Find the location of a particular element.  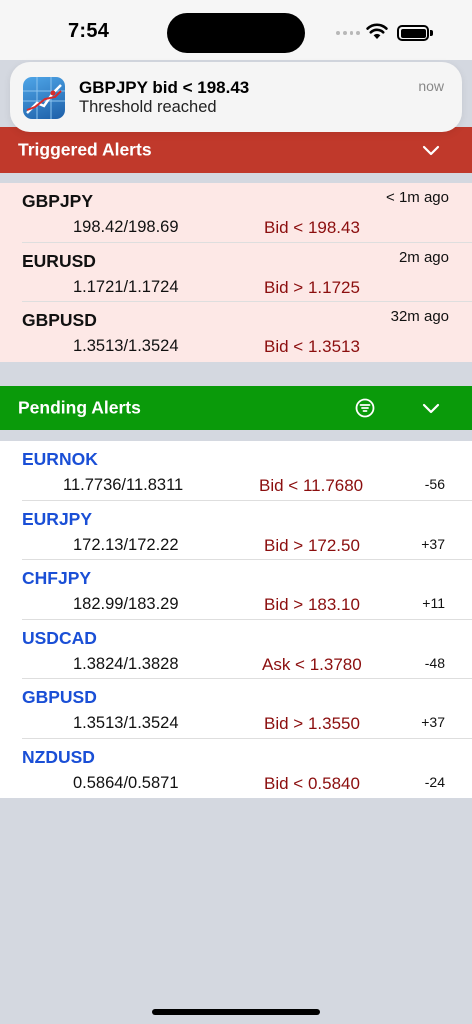

notification-title: GBPJPY bid < 198.43 is located at coordinates (164, 87).